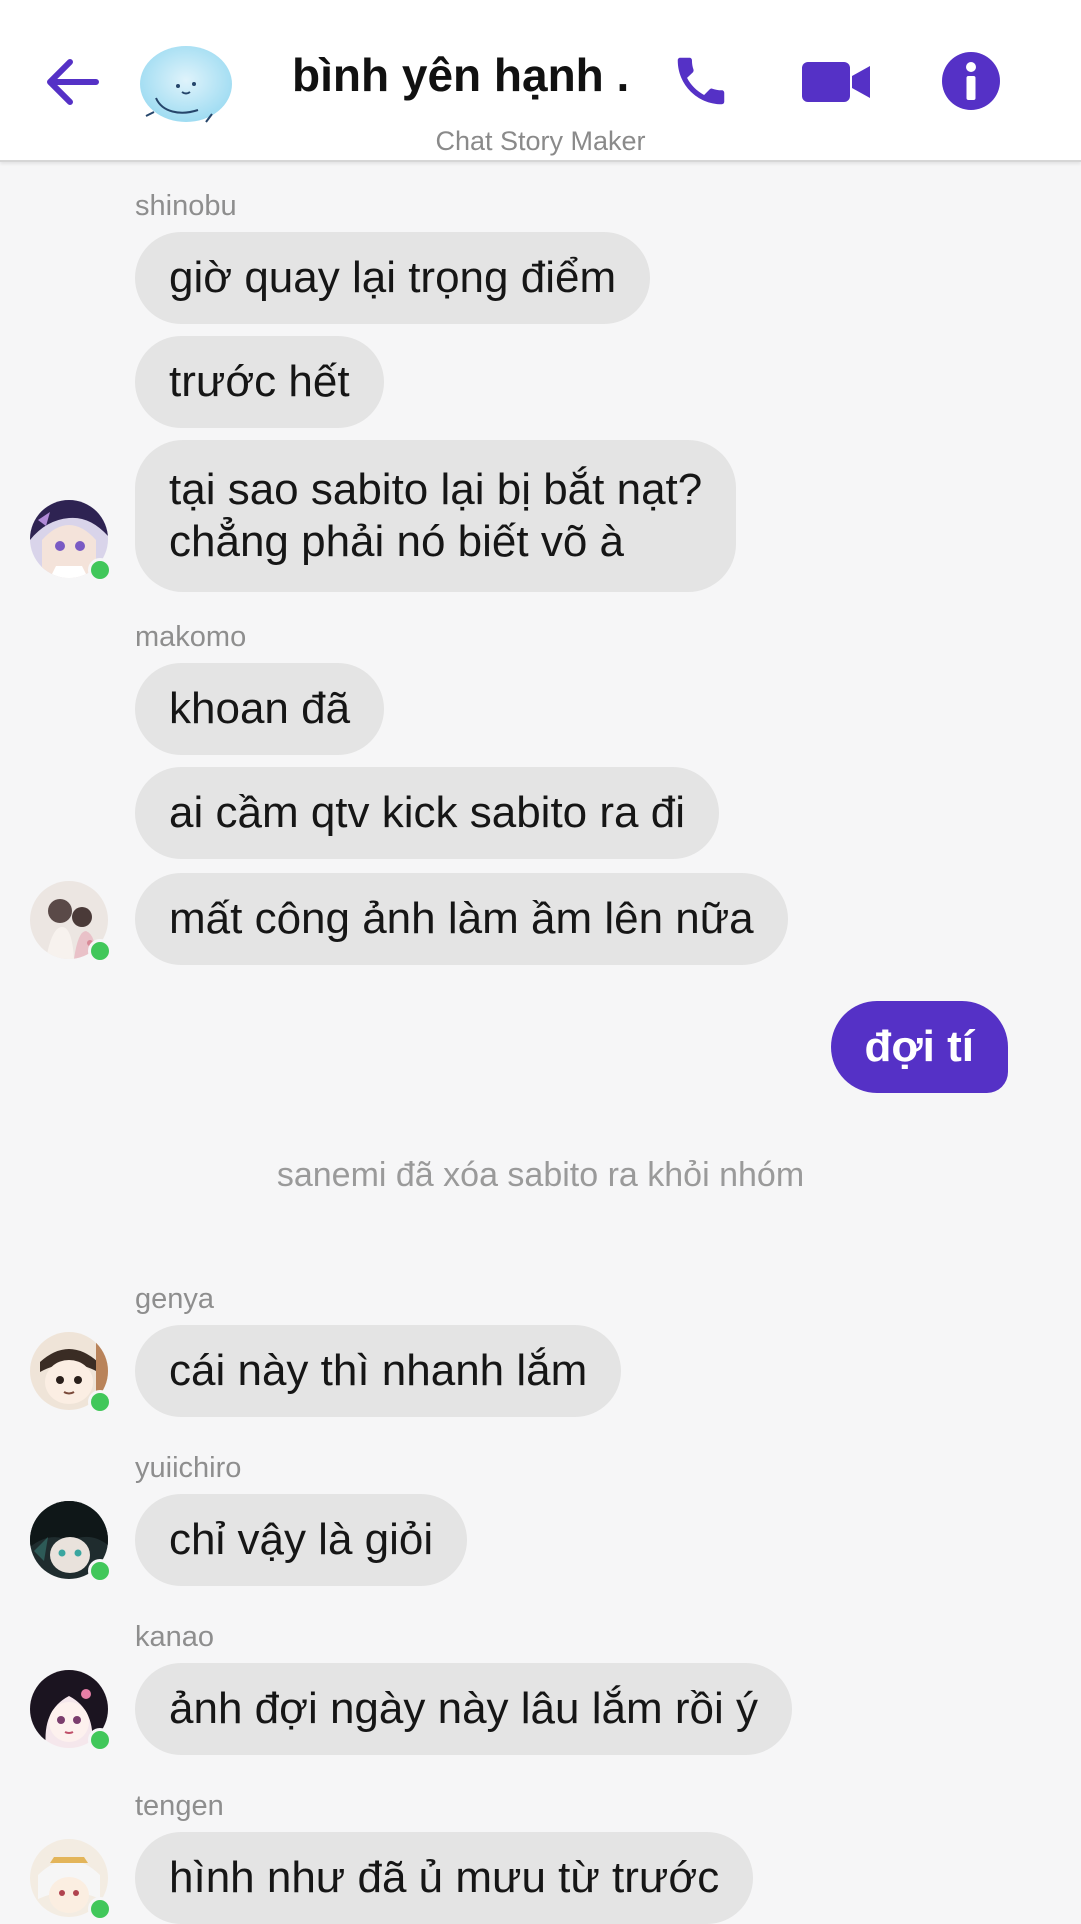 The width and height of the screenshot is (1081, 1924). I want to click on back-arrow-icon, so click(71, 82).